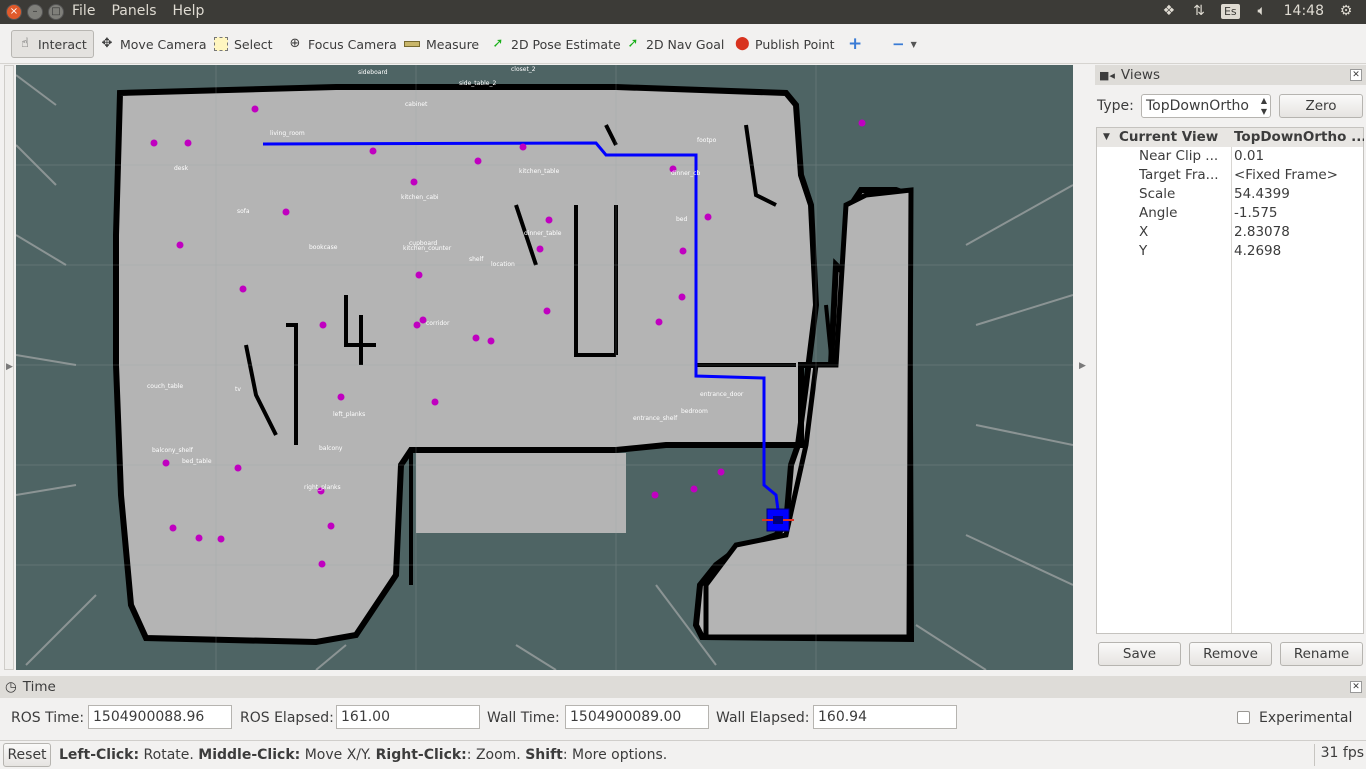 Image resolution: width=1366 pixels, height=769 pixels. I want to click on move-camera-icon: ✥, so click(107, 43).